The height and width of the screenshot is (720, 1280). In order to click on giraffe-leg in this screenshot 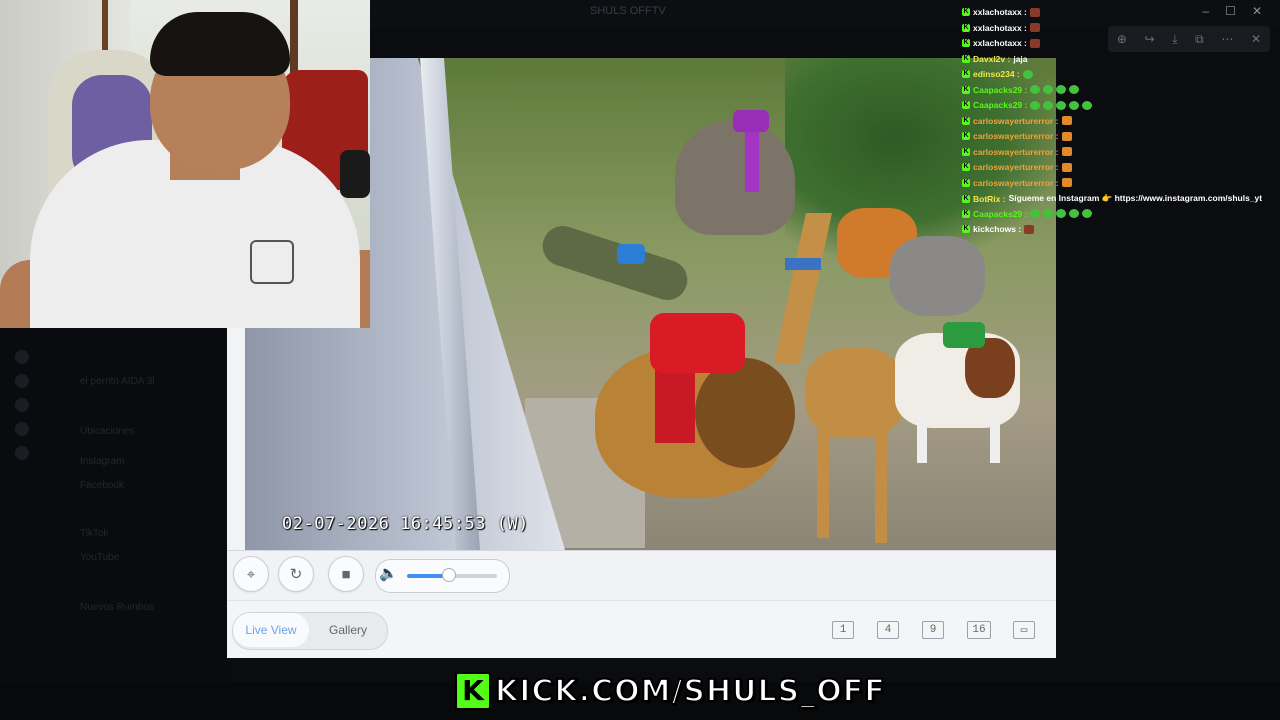, I will do `click(823, 483)`.